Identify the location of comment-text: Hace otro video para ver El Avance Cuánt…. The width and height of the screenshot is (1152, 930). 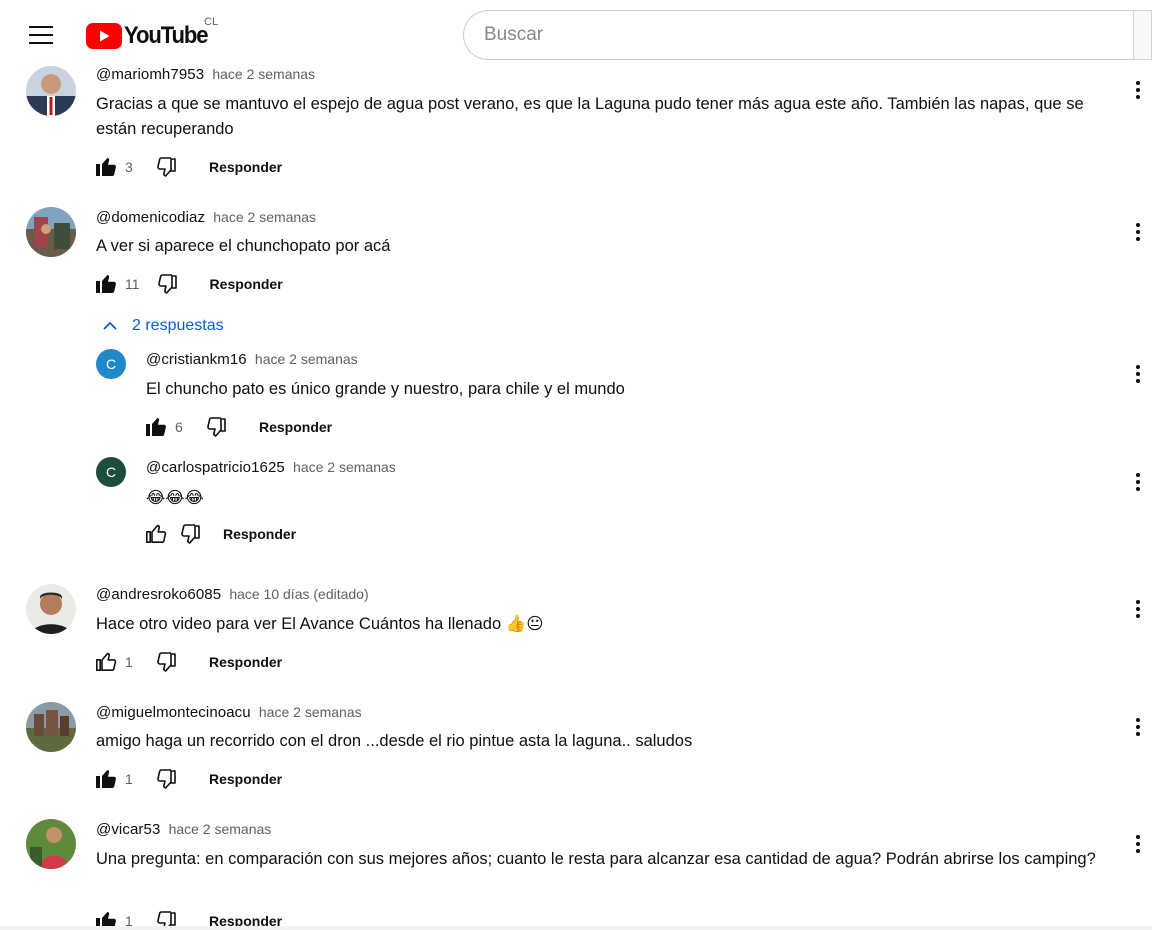
(320, 624).